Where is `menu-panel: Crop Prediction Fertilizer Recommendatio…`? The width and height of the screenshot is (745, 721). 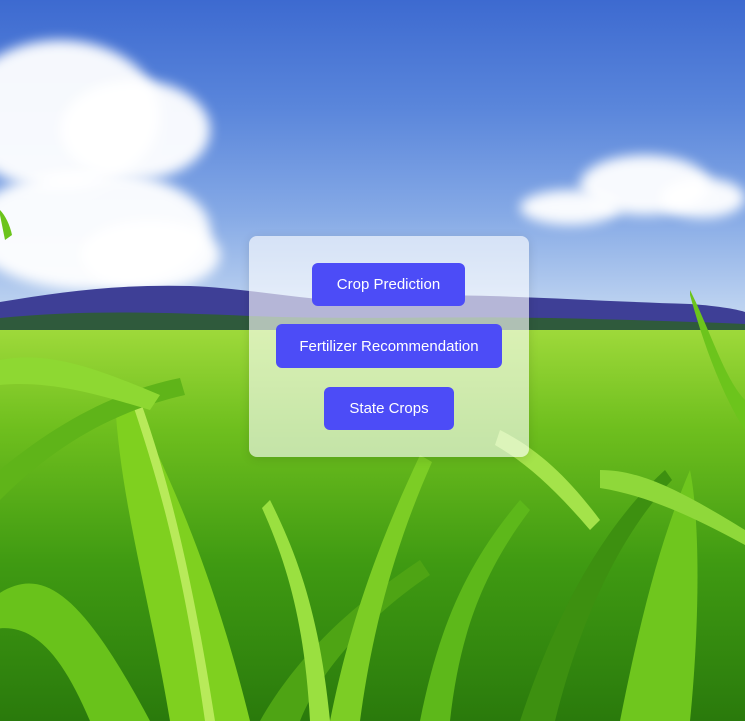 menu-panel: Crop Prediction Fertilizer Recommendatio… is located at coordinates (389, 346).